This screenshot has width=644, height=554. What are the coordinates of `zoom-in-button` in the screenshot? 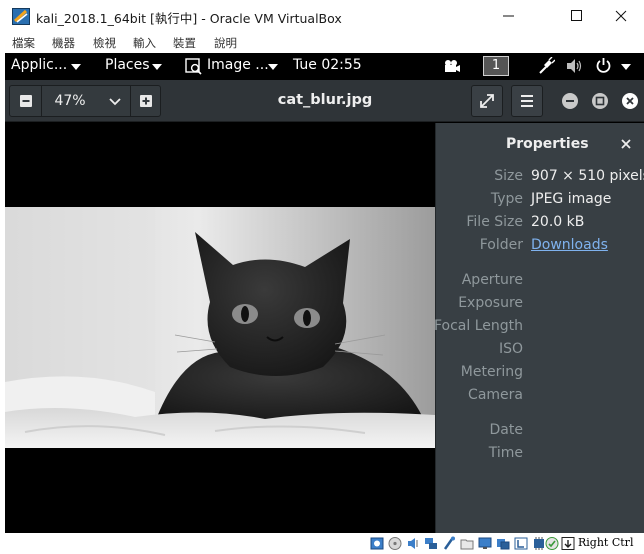 It's located at (145, 101).